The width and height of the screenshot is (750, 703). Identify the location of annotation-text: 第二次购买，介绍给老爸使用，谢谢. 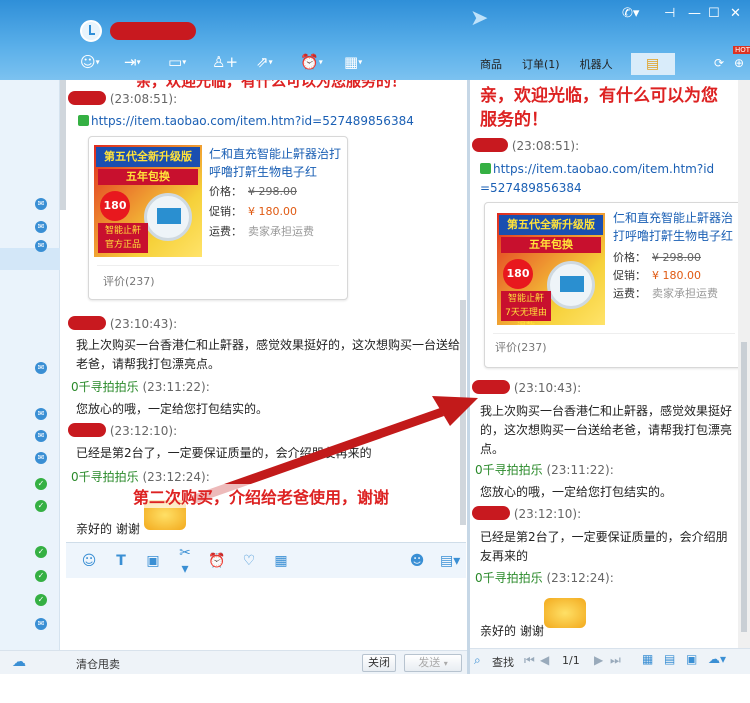
(261, 496).